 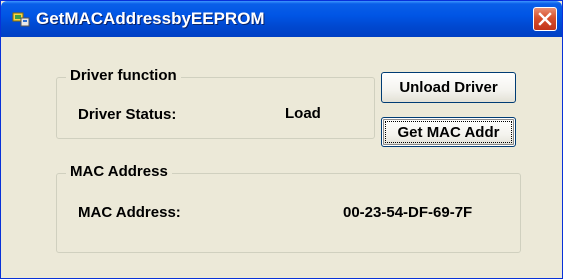 I want to click on mac-address-group-label: MAC Address, so click(x=119, y=171).